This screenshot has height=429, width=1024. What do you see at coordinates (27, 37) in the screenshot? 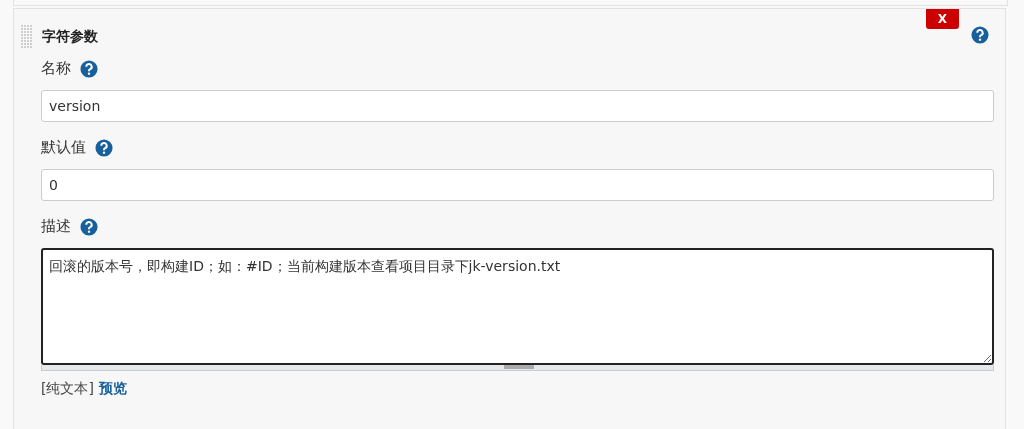
I see `drag-handle-icon` at bounding box center [27, 37].